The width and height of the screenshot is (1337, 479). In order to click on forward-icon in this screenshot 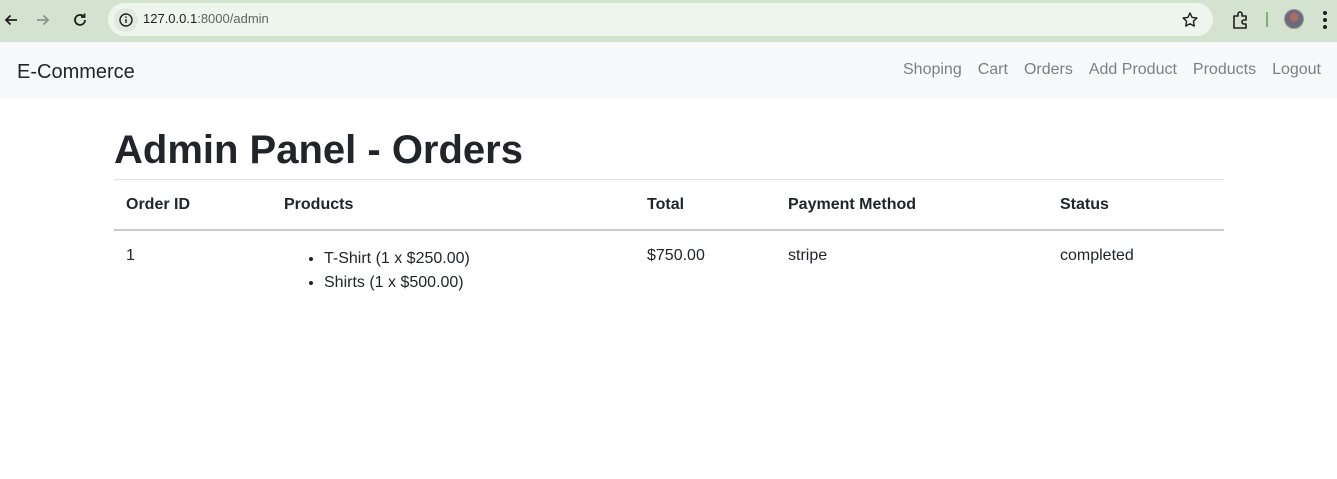, I will do `click(43, 20)`.